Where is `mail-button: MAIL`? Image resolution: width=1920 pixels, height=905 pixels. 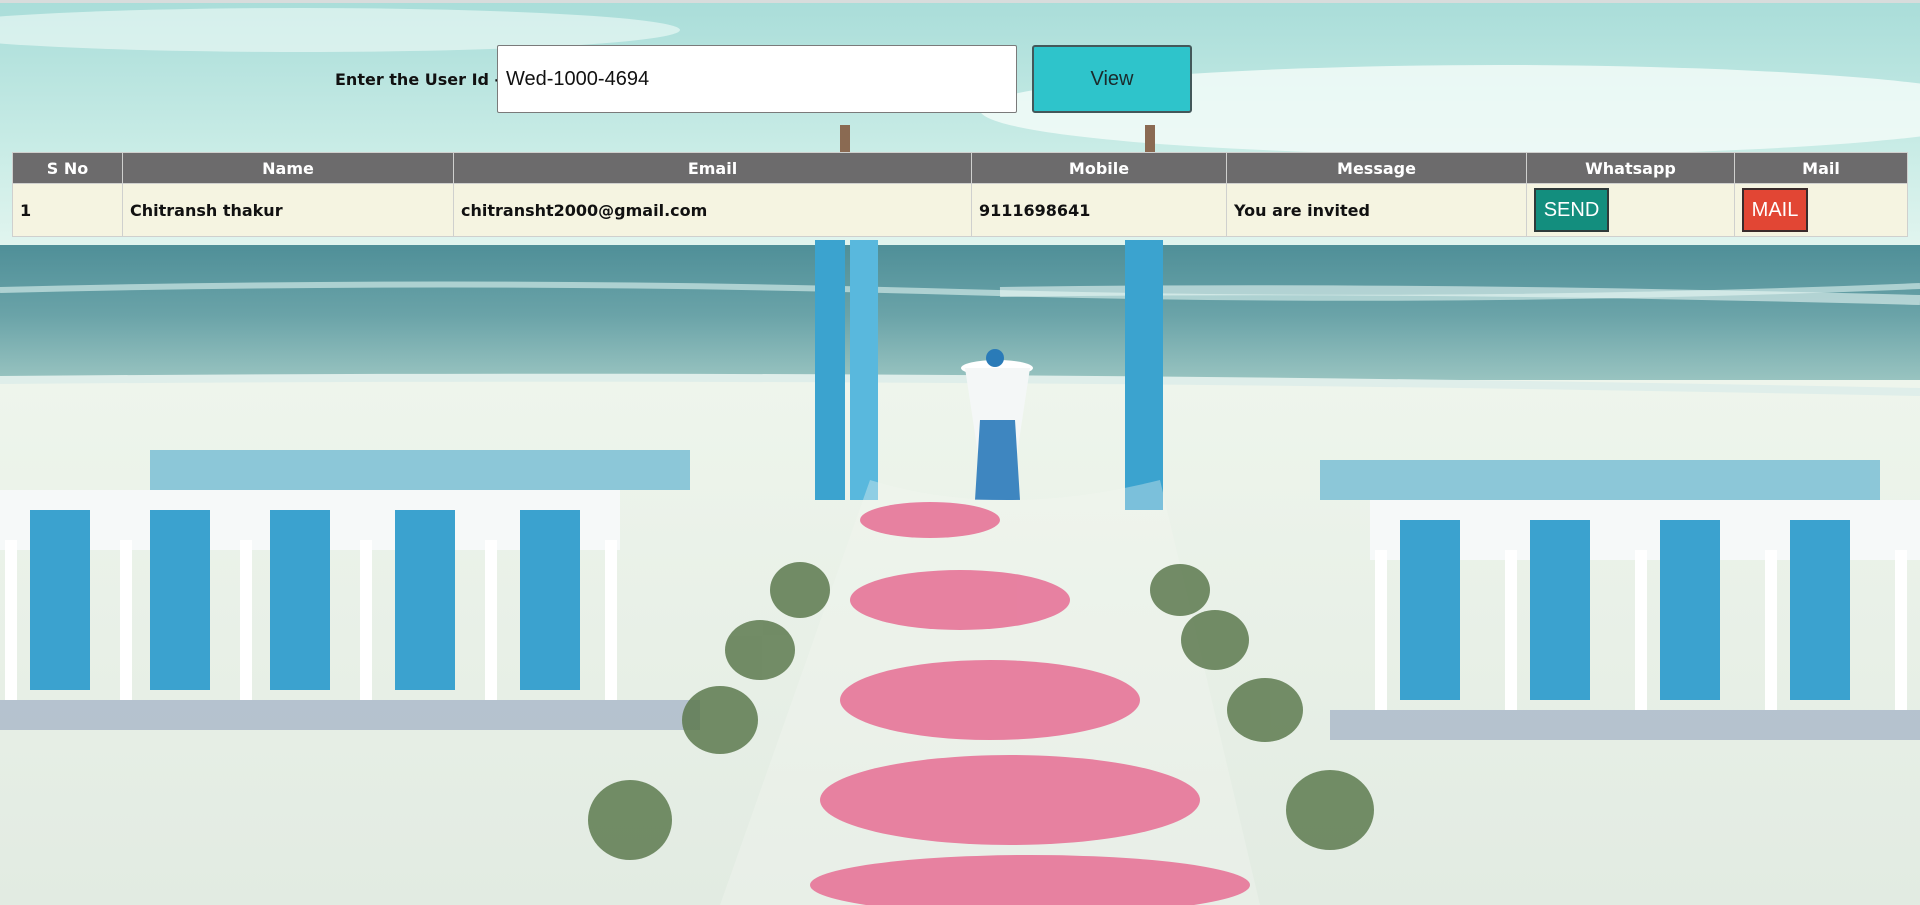 mail-button: MAIL is located at coordinates (1775, 210).